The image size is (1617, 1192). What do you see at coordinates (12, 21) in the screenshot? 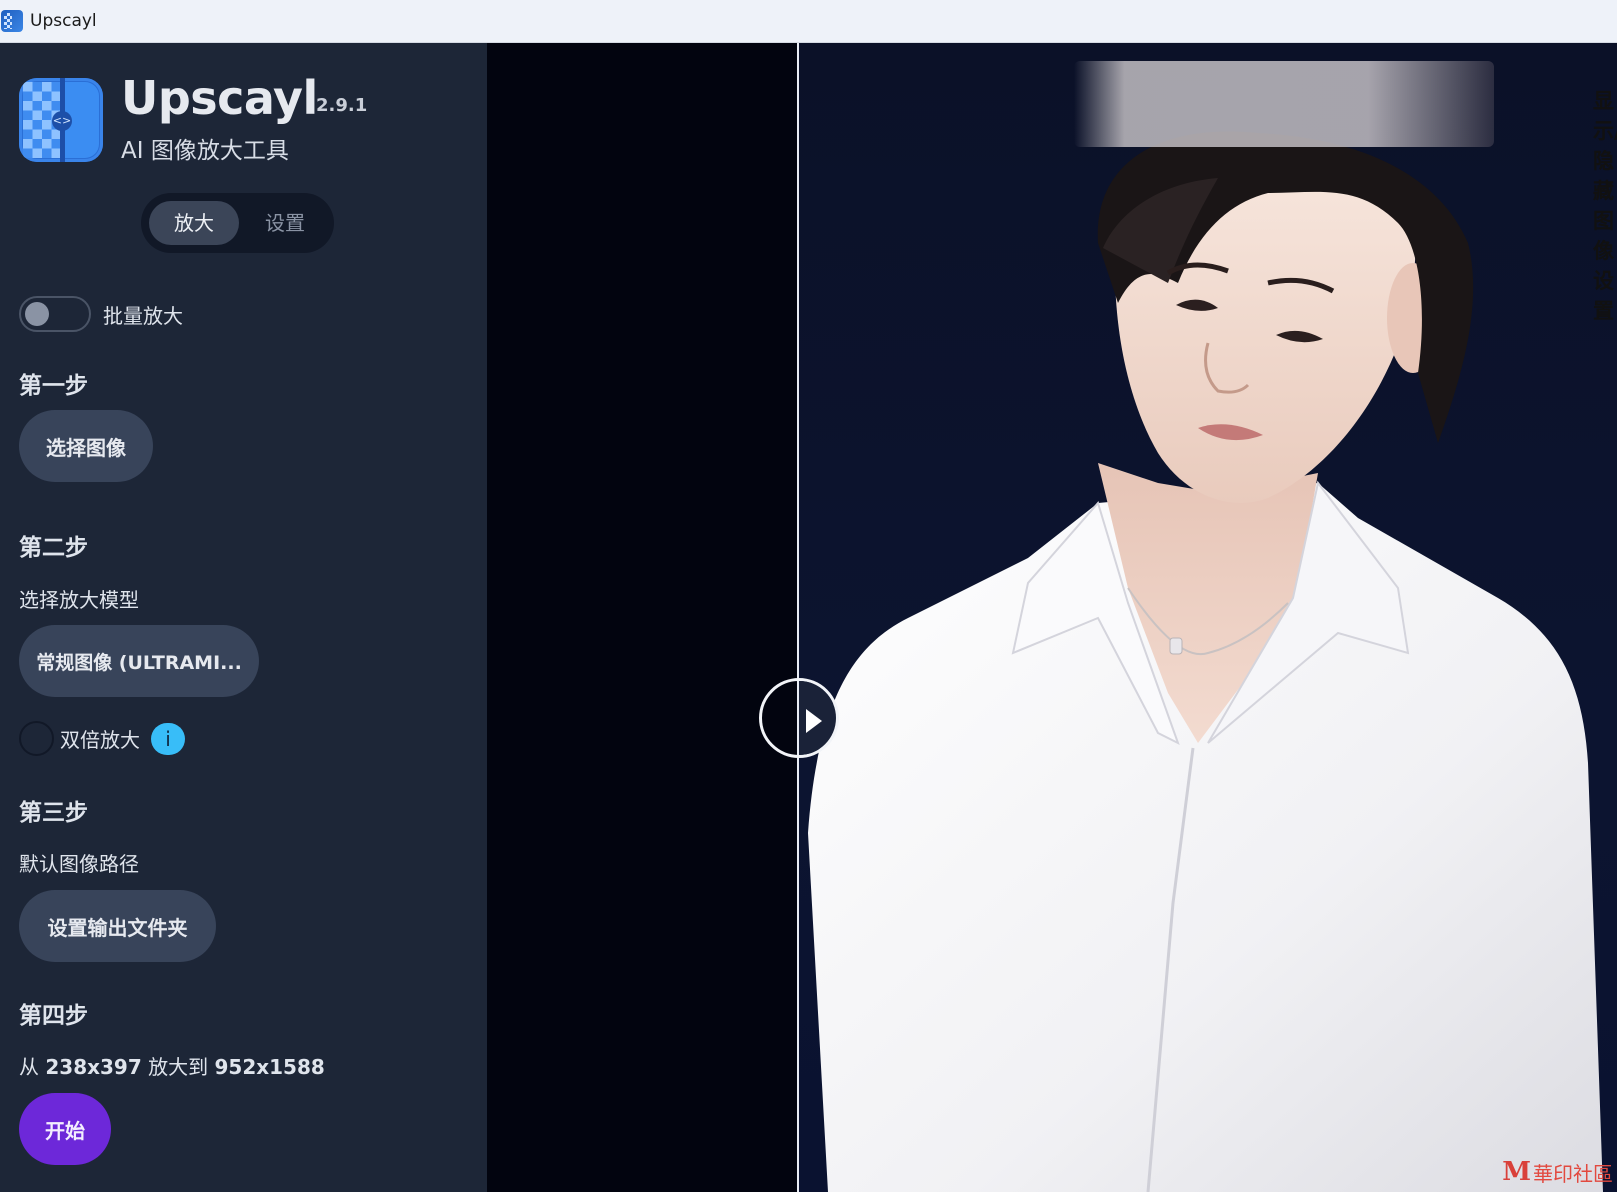
I see `app-icon` at bounding box center [12, 21].